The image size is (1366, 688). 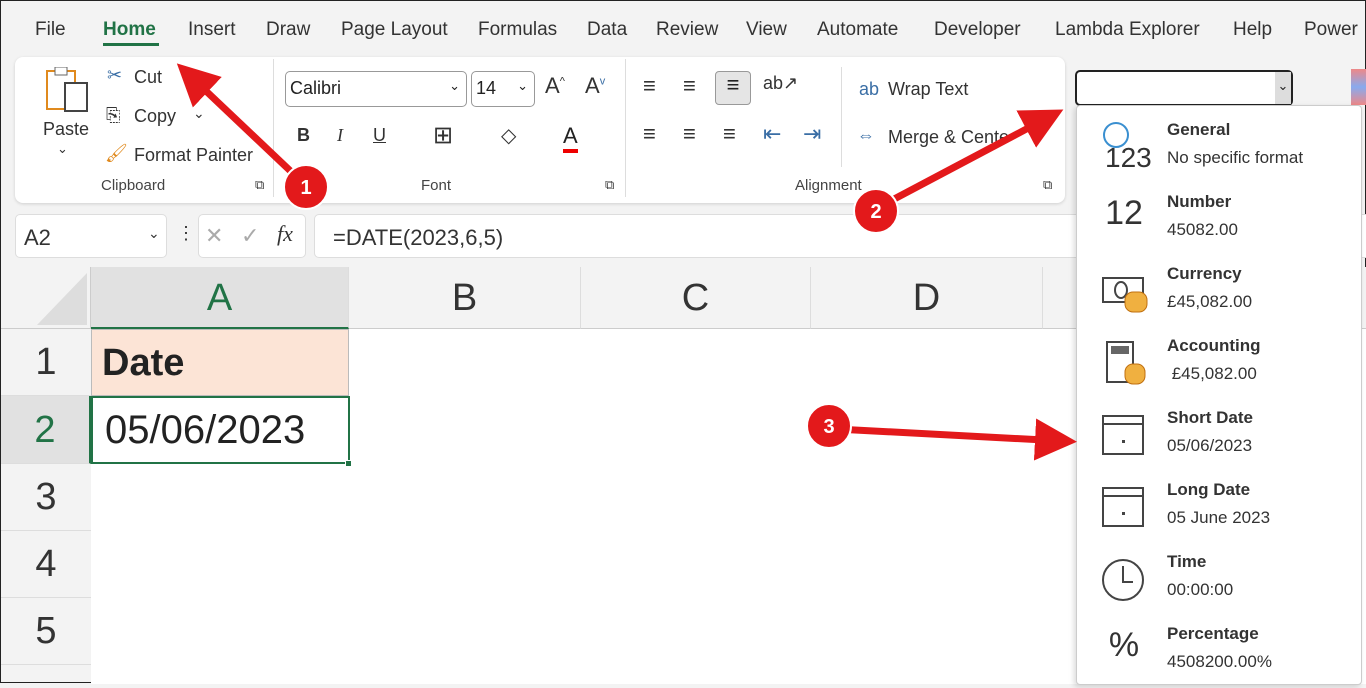 I want to click on format-name: Short Date, so click(x=1210, y=417).